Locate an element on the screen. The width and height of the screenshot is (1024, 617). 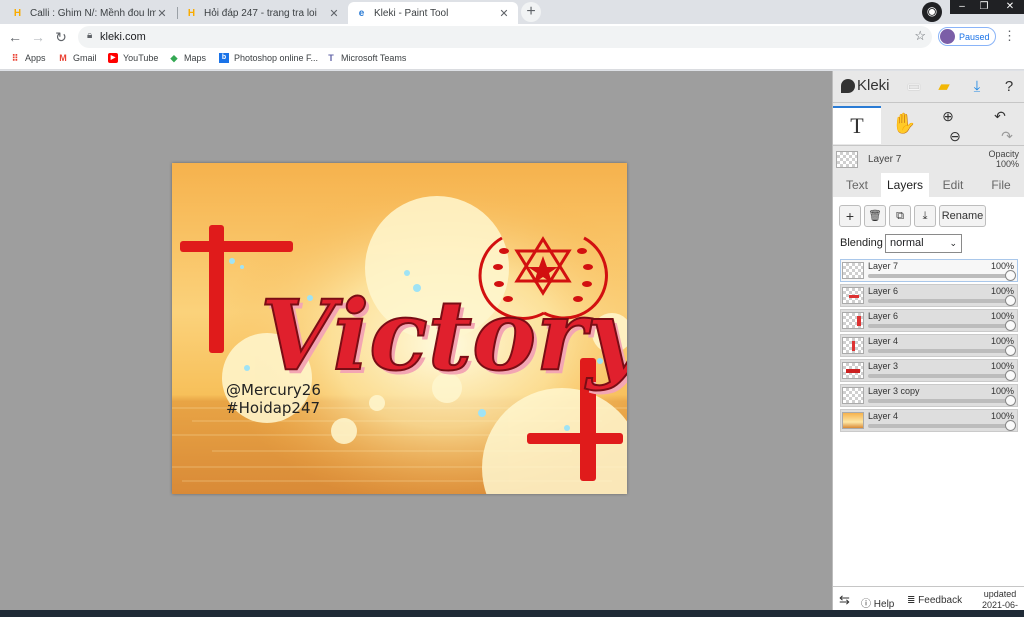
kleki-favicon-icon: e is located at coordinates (361, 13).